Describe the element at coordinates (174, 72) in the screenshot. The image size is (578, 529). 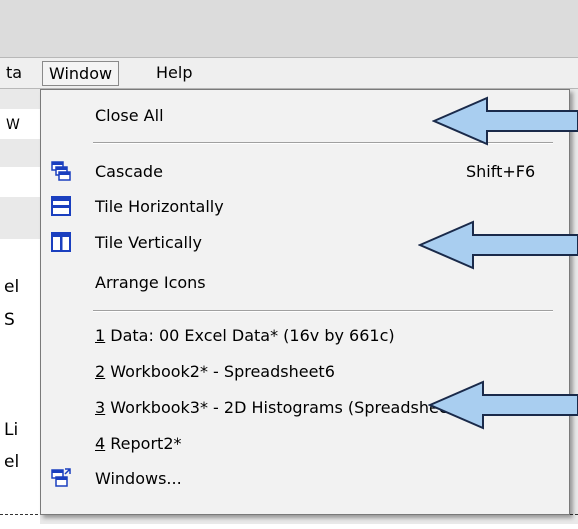
I see `menu-help: Help` at that location.